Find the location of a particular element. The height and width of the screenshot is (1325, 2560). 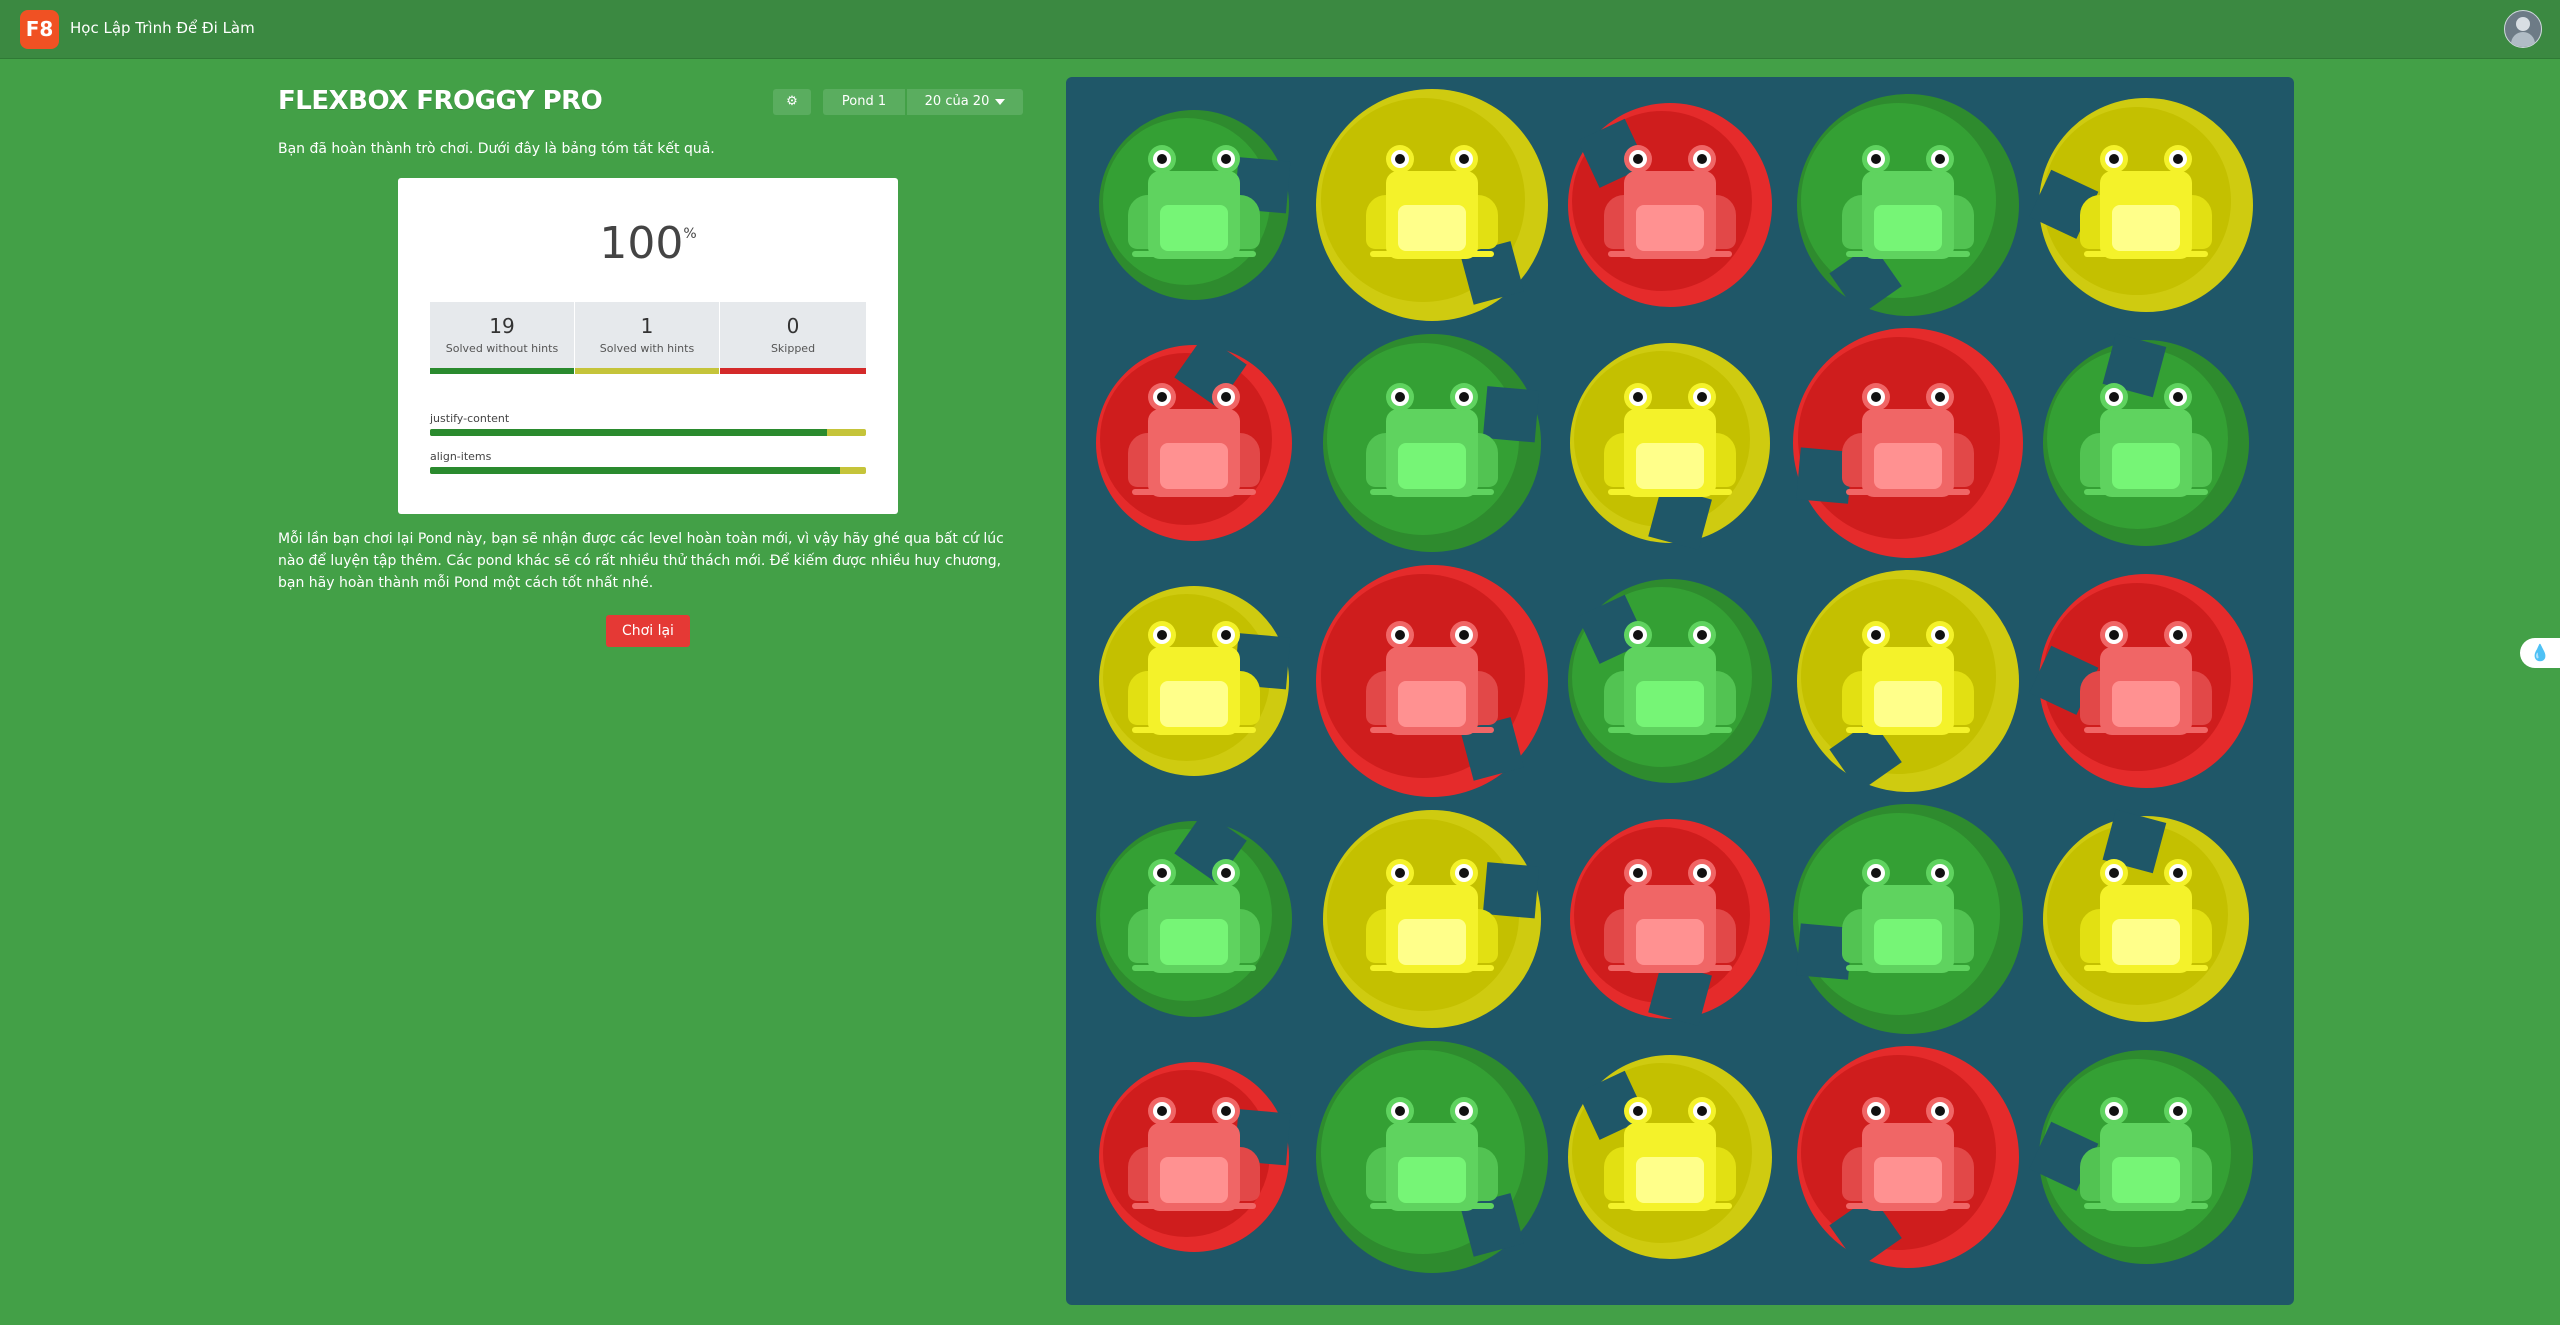

user-avatar is located at coordinates (2523, 29).